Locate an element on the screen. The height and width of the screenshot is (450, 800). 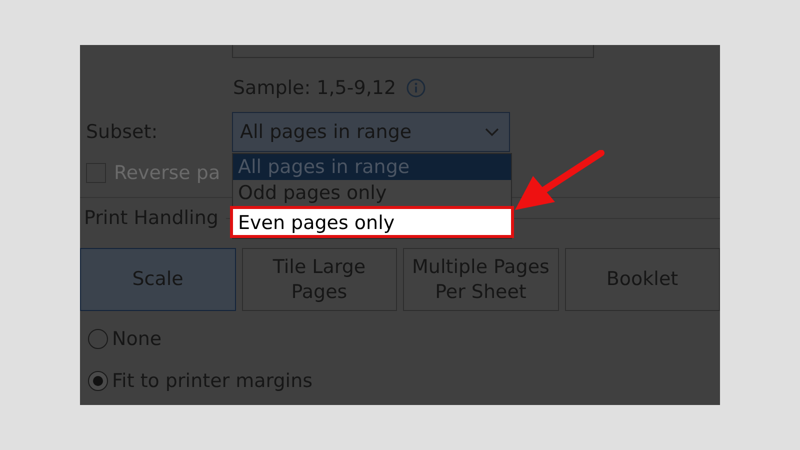
input-field is located at coordinates (413, 51).